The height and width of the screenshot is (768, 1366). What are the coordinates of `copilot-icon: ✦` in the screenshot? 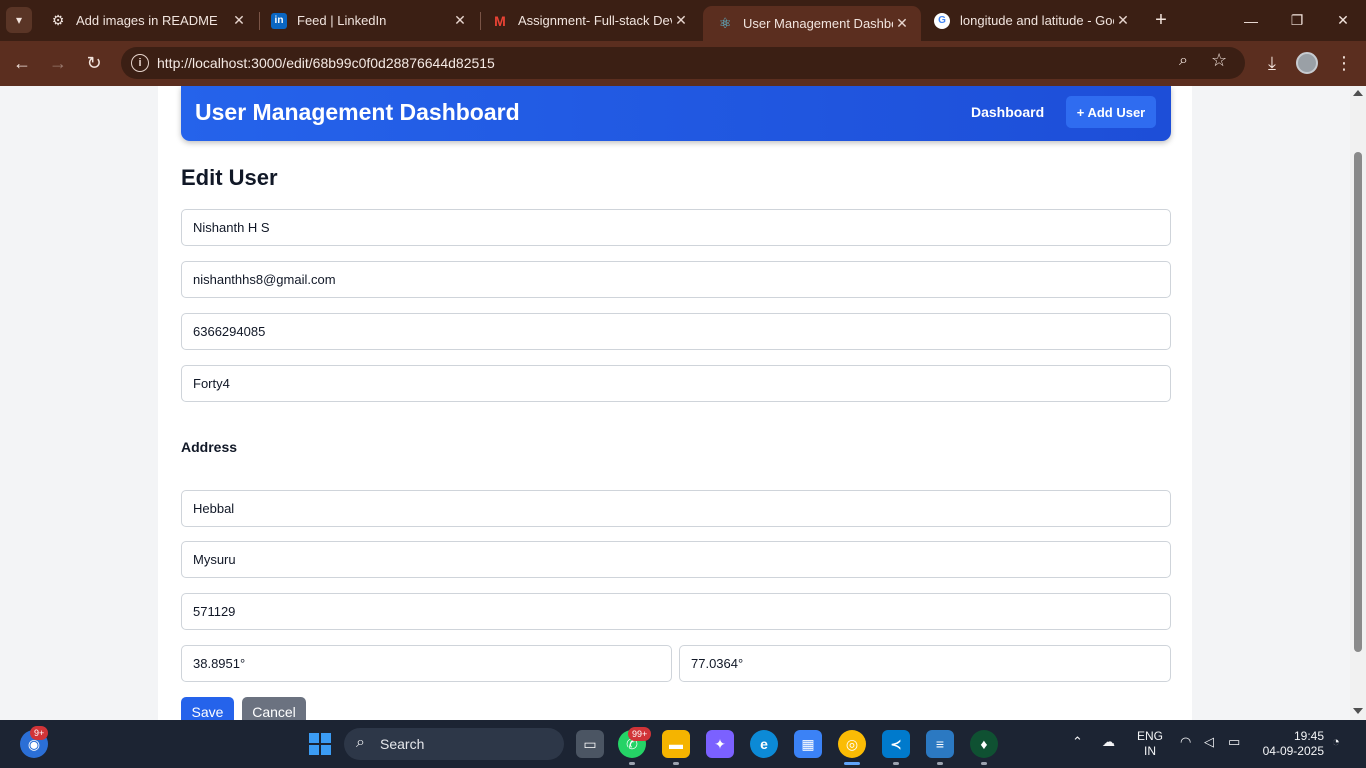 It's located at (720, 744).